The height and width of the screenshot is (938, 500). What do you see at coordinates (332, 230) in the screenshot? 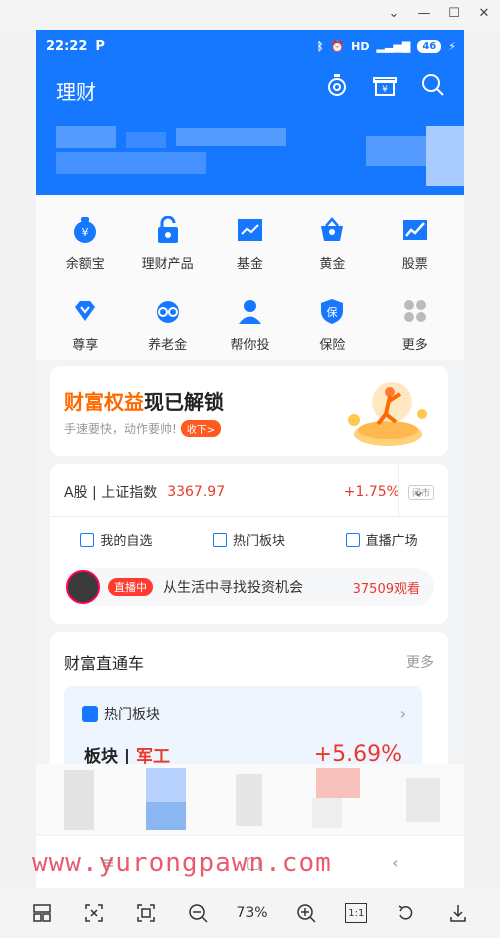
I see `basket-icon` at bounding box center [332, 230].